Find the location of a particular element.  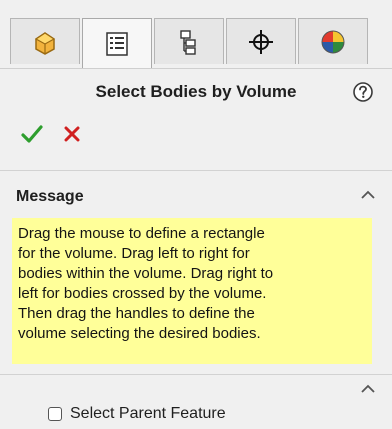

property-manager-icon is located at coordinates (117, 43).